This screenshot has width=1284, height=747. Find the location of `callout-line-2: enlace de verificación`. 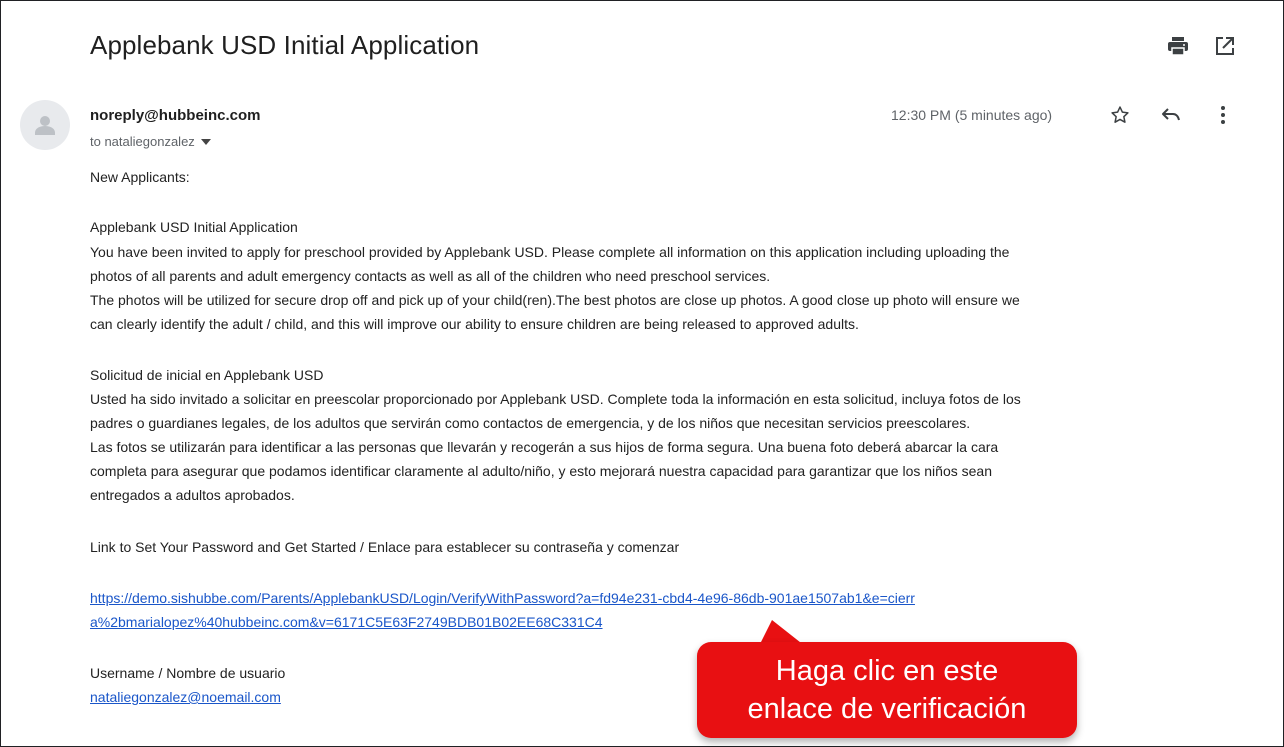

callout-line-2: enlace de verificación is located at coordinates (887, 709).